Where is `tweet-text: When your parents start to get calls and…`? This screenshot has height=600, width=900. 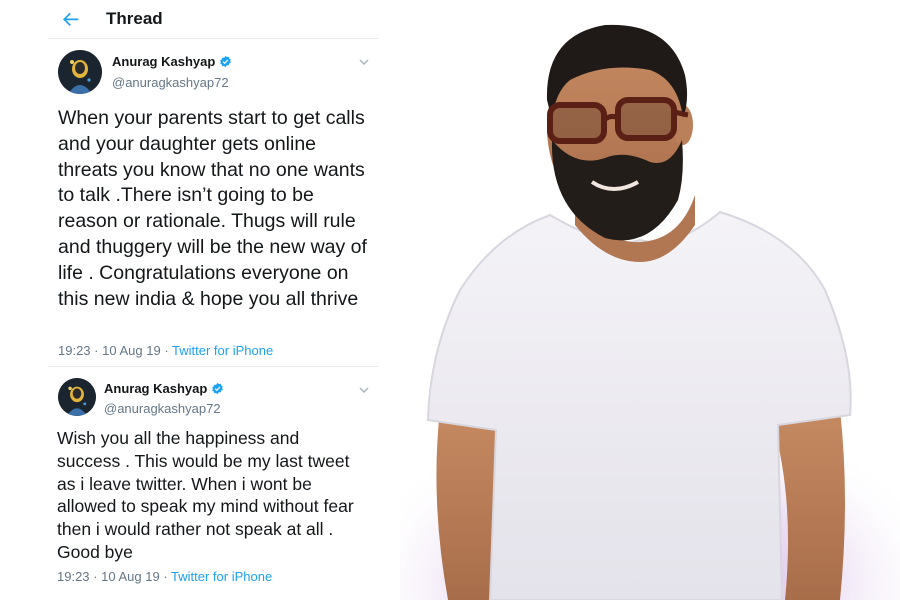 tweet-text: When your parents start to get calls and… is located at coordinates (212, 208).